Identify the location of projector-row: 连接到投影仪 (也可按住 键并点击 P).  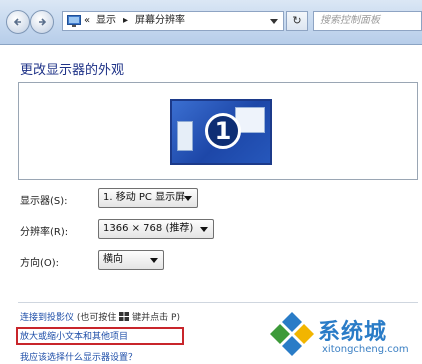
(100, 318).